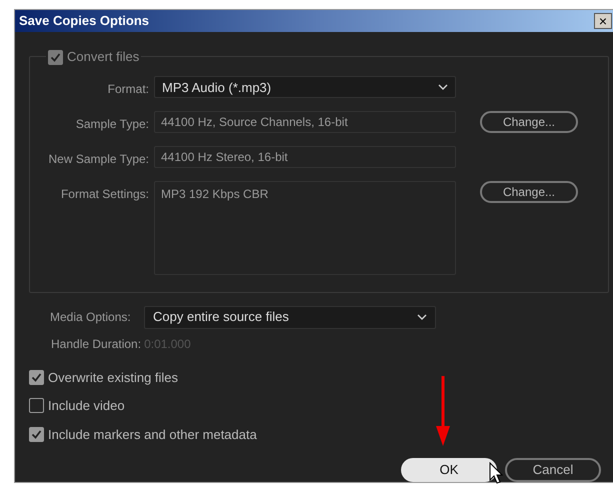 Image resolution: width=613 pixels, height=489 pixels. I want to click on dialog-button: Cancel, so click(553, 470).